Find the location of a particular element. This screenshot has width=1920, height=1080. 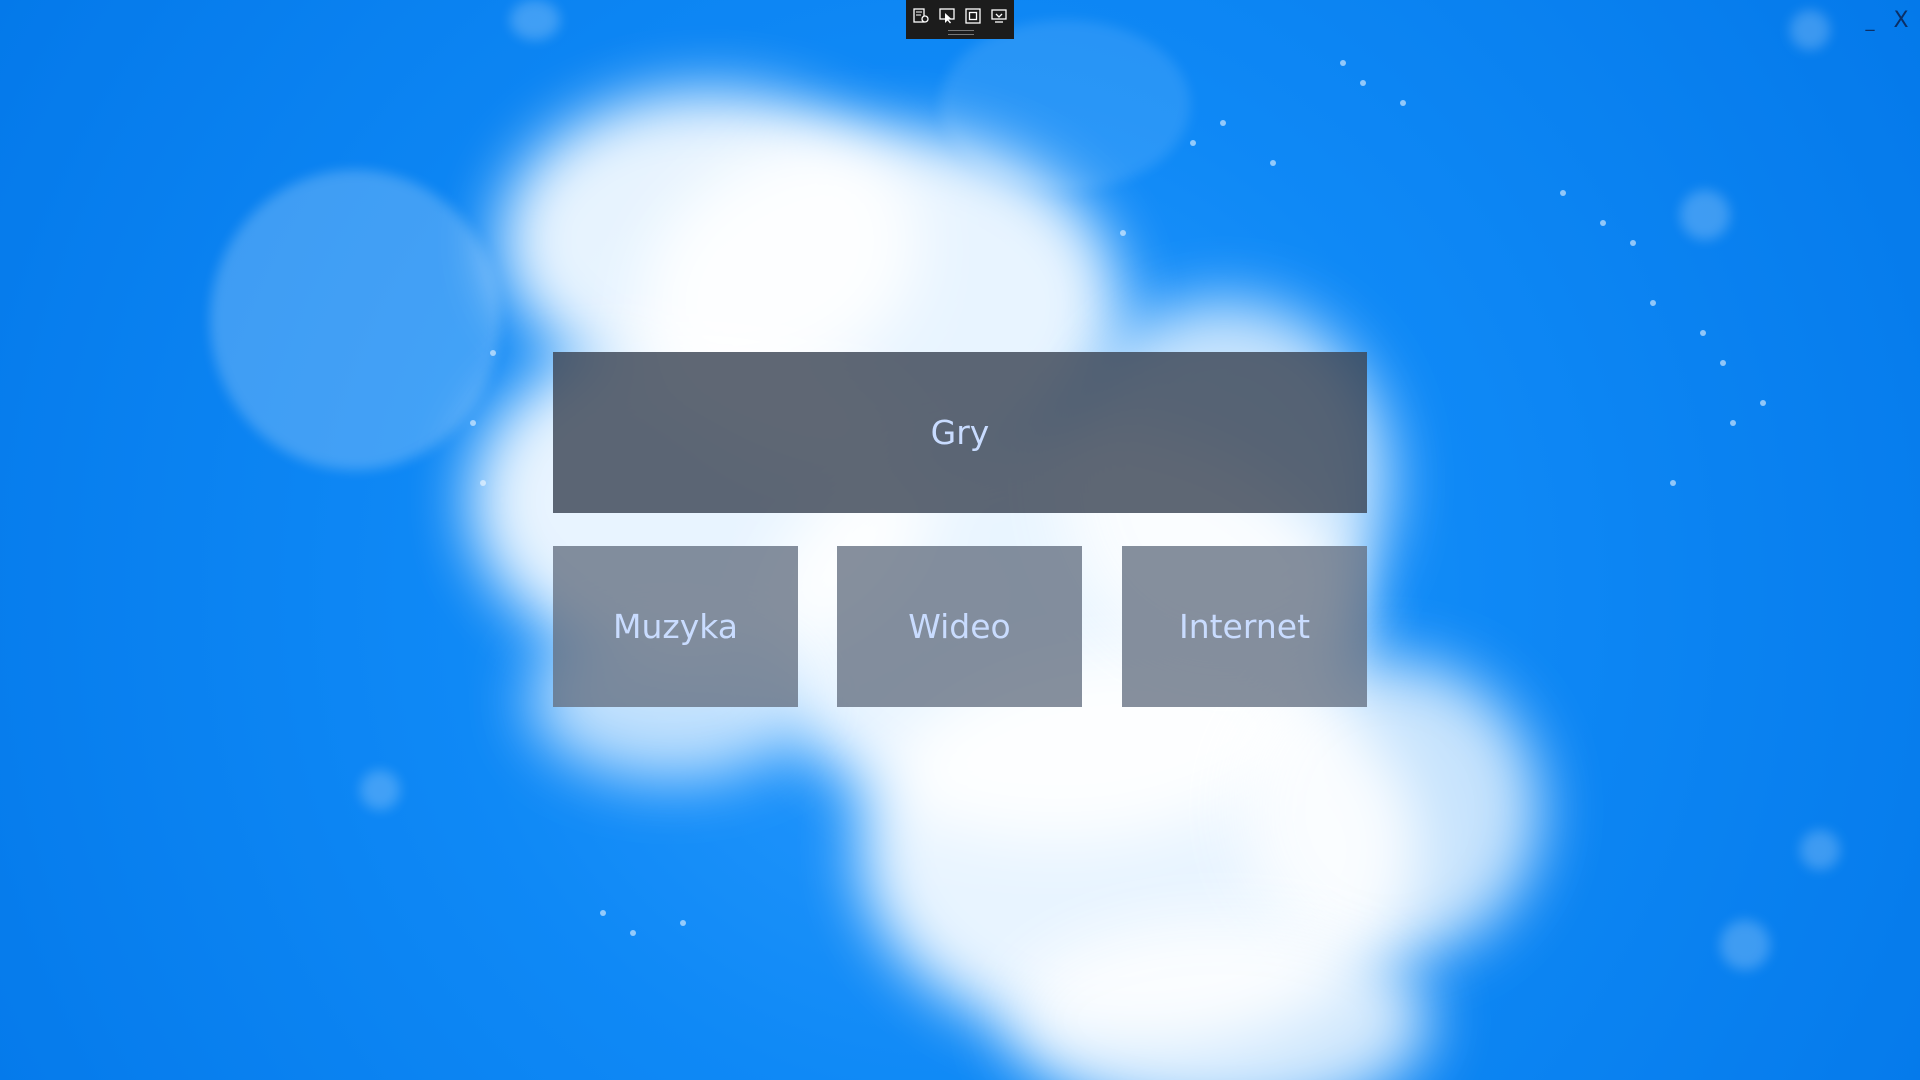

tile-label: Gry is located at coordinates (960, 432).